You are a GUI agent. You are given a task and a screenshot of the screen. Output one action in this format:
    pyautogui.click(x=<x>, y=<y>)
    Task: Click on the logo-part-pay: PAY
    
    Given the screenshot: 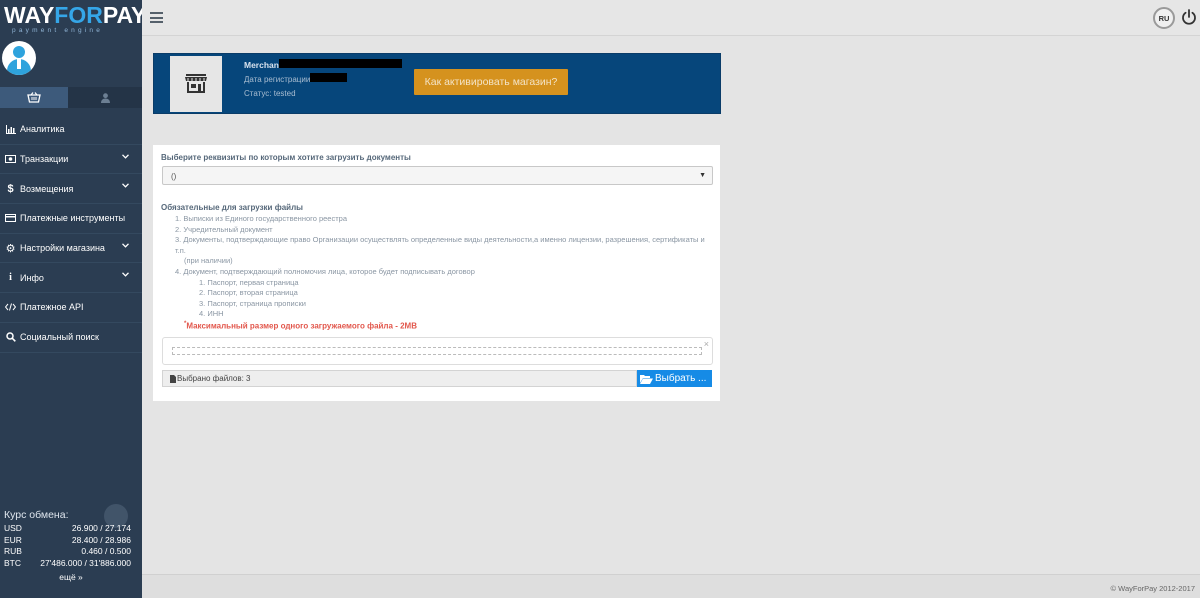 What is the action you would take?
    pyautogui.click(x=124, y=15)
    